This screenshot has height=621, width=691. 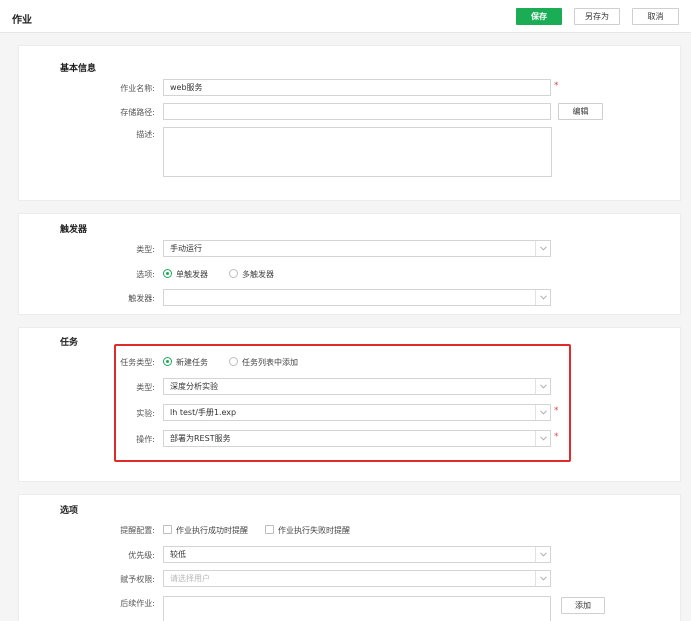 What do you see at coordinates (357, 608) in the screenshot?
I see `followup-job-list` at bounding box center [357, 608].